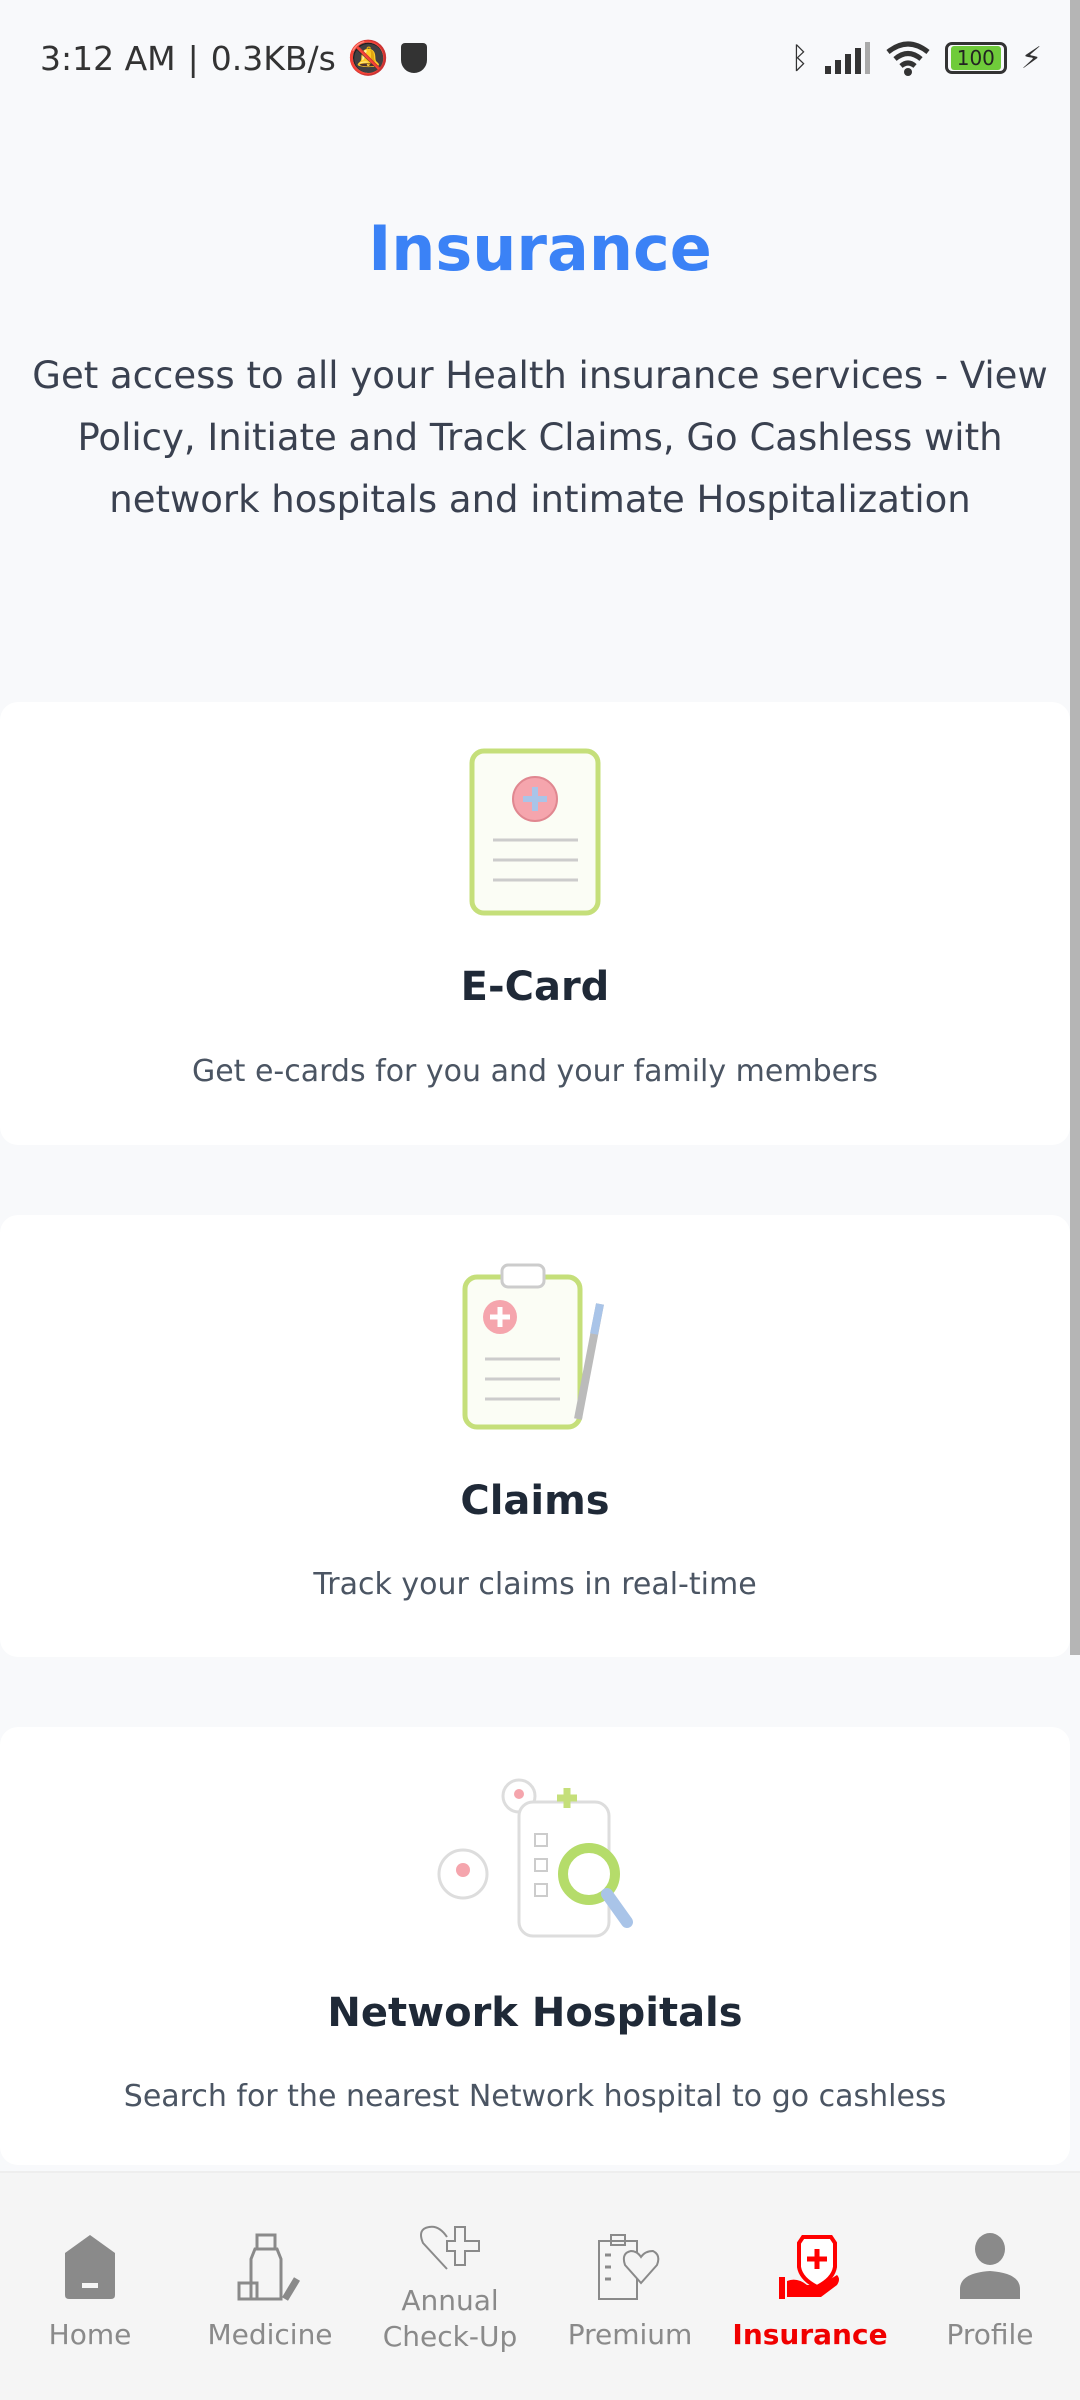 This screenshot has height=2400, width=1080. What do you see at coordinates (450, 2318) in the screenshot?
I see `nav-label: Annual Check-Up` at bounding box center [450, 2318].